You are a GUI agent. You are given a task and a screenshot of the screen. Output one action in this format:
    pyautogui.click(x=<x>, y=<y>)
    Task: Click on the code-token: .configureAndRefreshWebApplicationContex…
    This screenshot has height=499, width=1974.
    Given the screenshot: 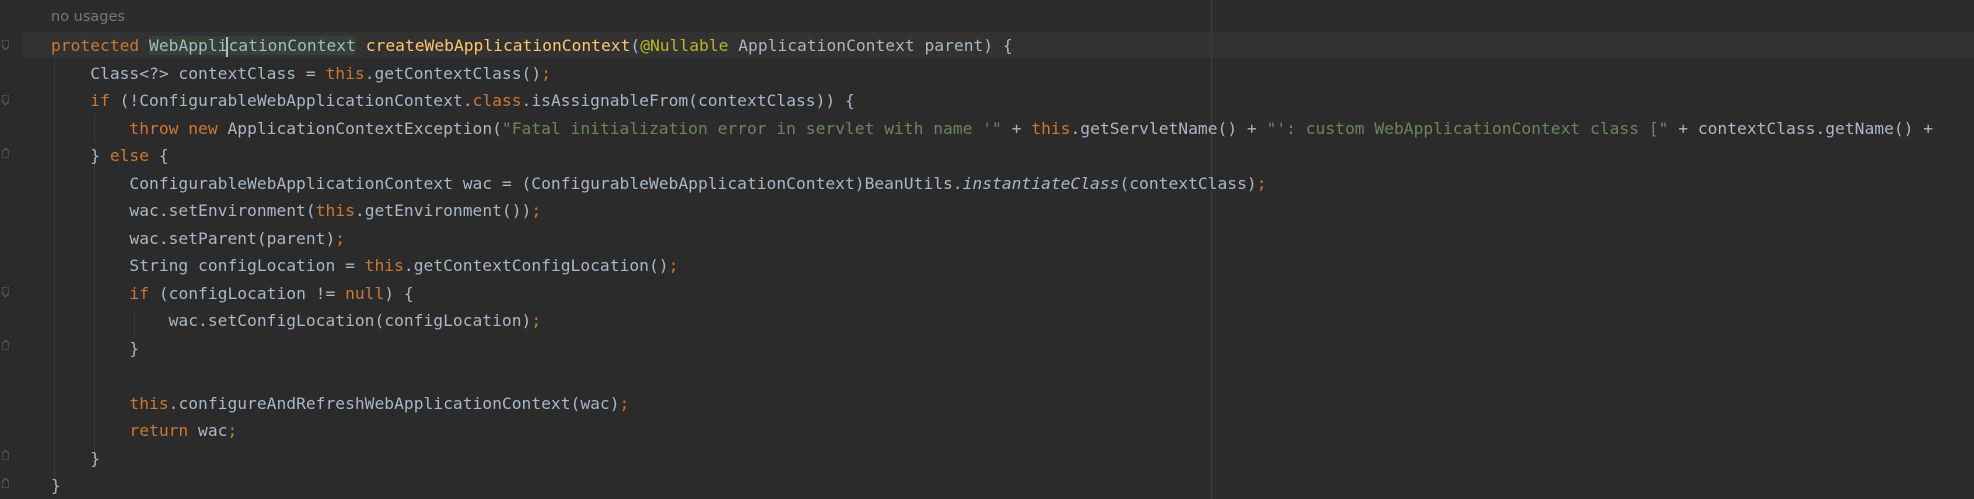 What is the action you would take?
    pyautogui.click(x=394, y=403)
    